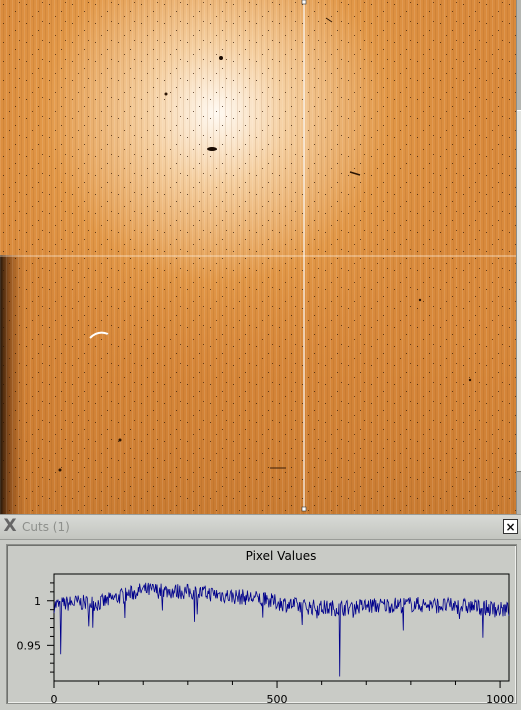 The image size is (521, 710). I want to click on pixel-values-line, so click(281, 629).